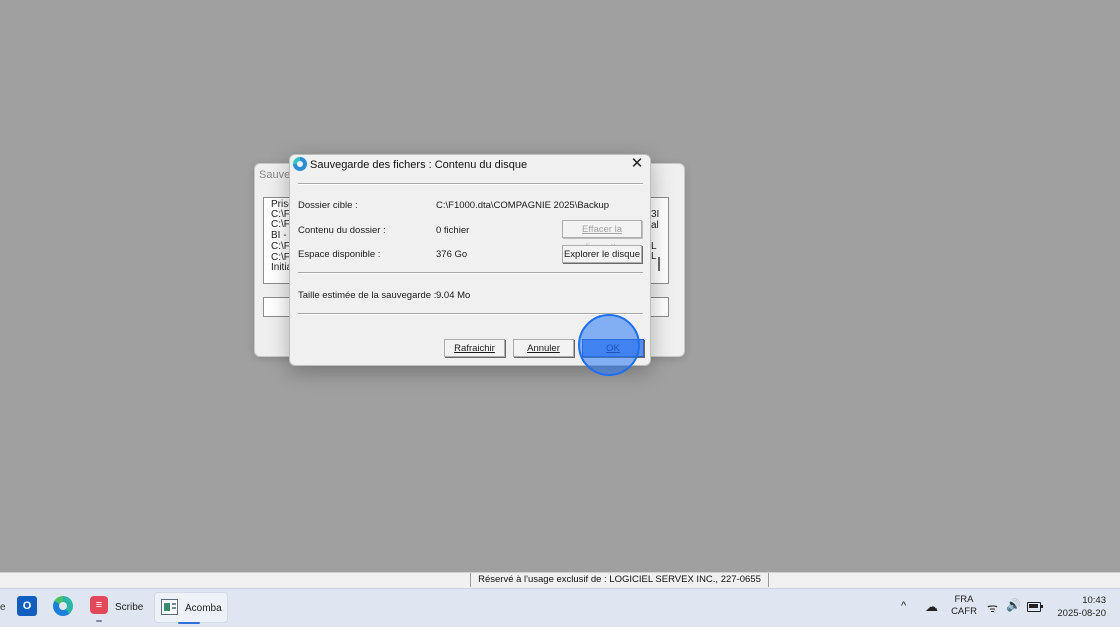 This screenshot has width=1120, height=627. What do you see at coordinates (931, 607) in the screenshot?
I see `cloud-off-icon: ☁` at bounding box center [931, 607].